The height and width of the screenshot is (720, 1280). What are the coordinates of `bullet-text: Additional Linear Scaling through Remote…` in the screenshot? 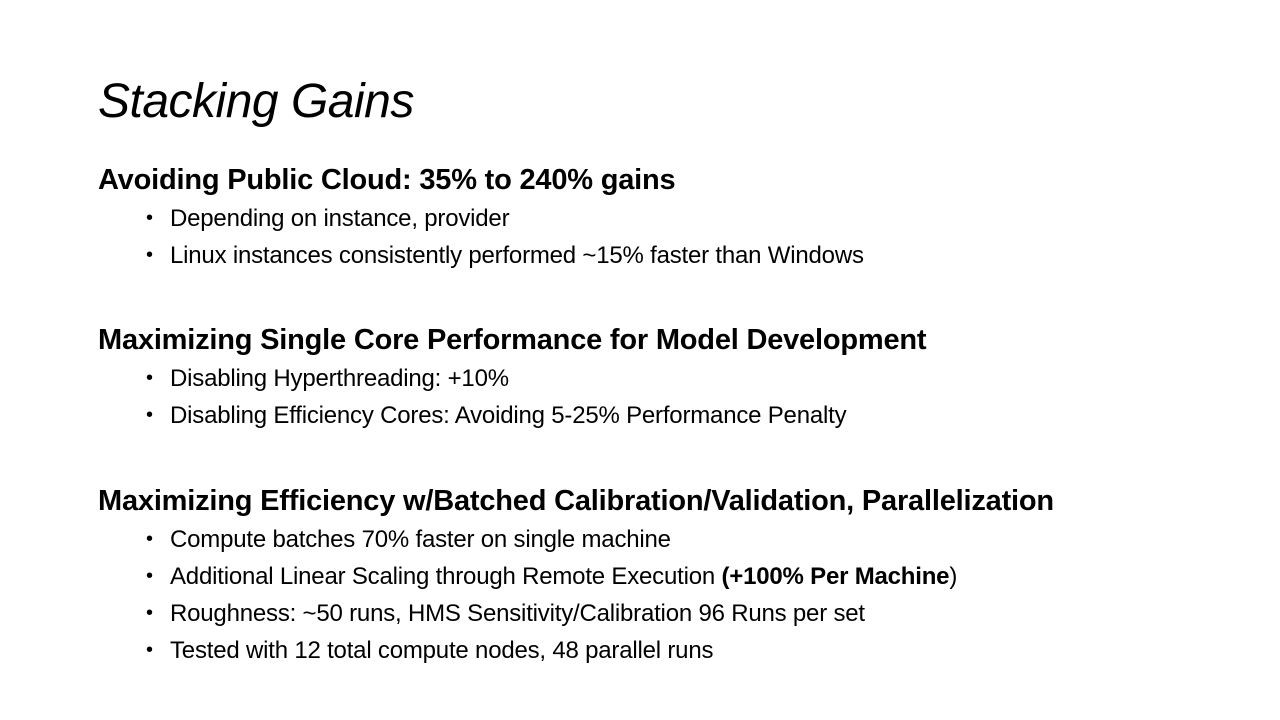 It's located at (563, 576).